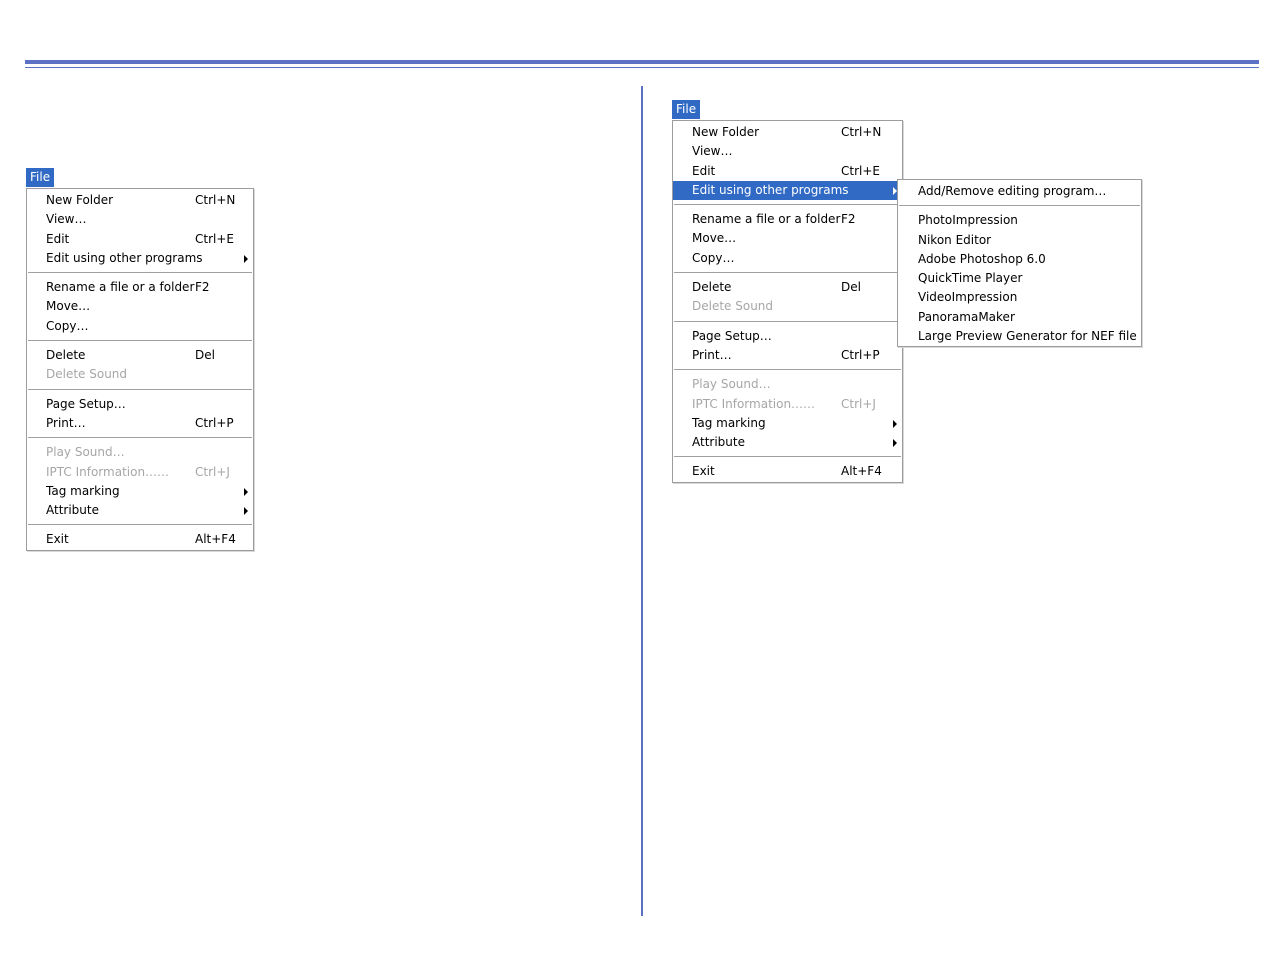  Describe the element at coordinates (955, 239) in the screenshot. I see `menu-item-label: Nikon Editor` at that location.